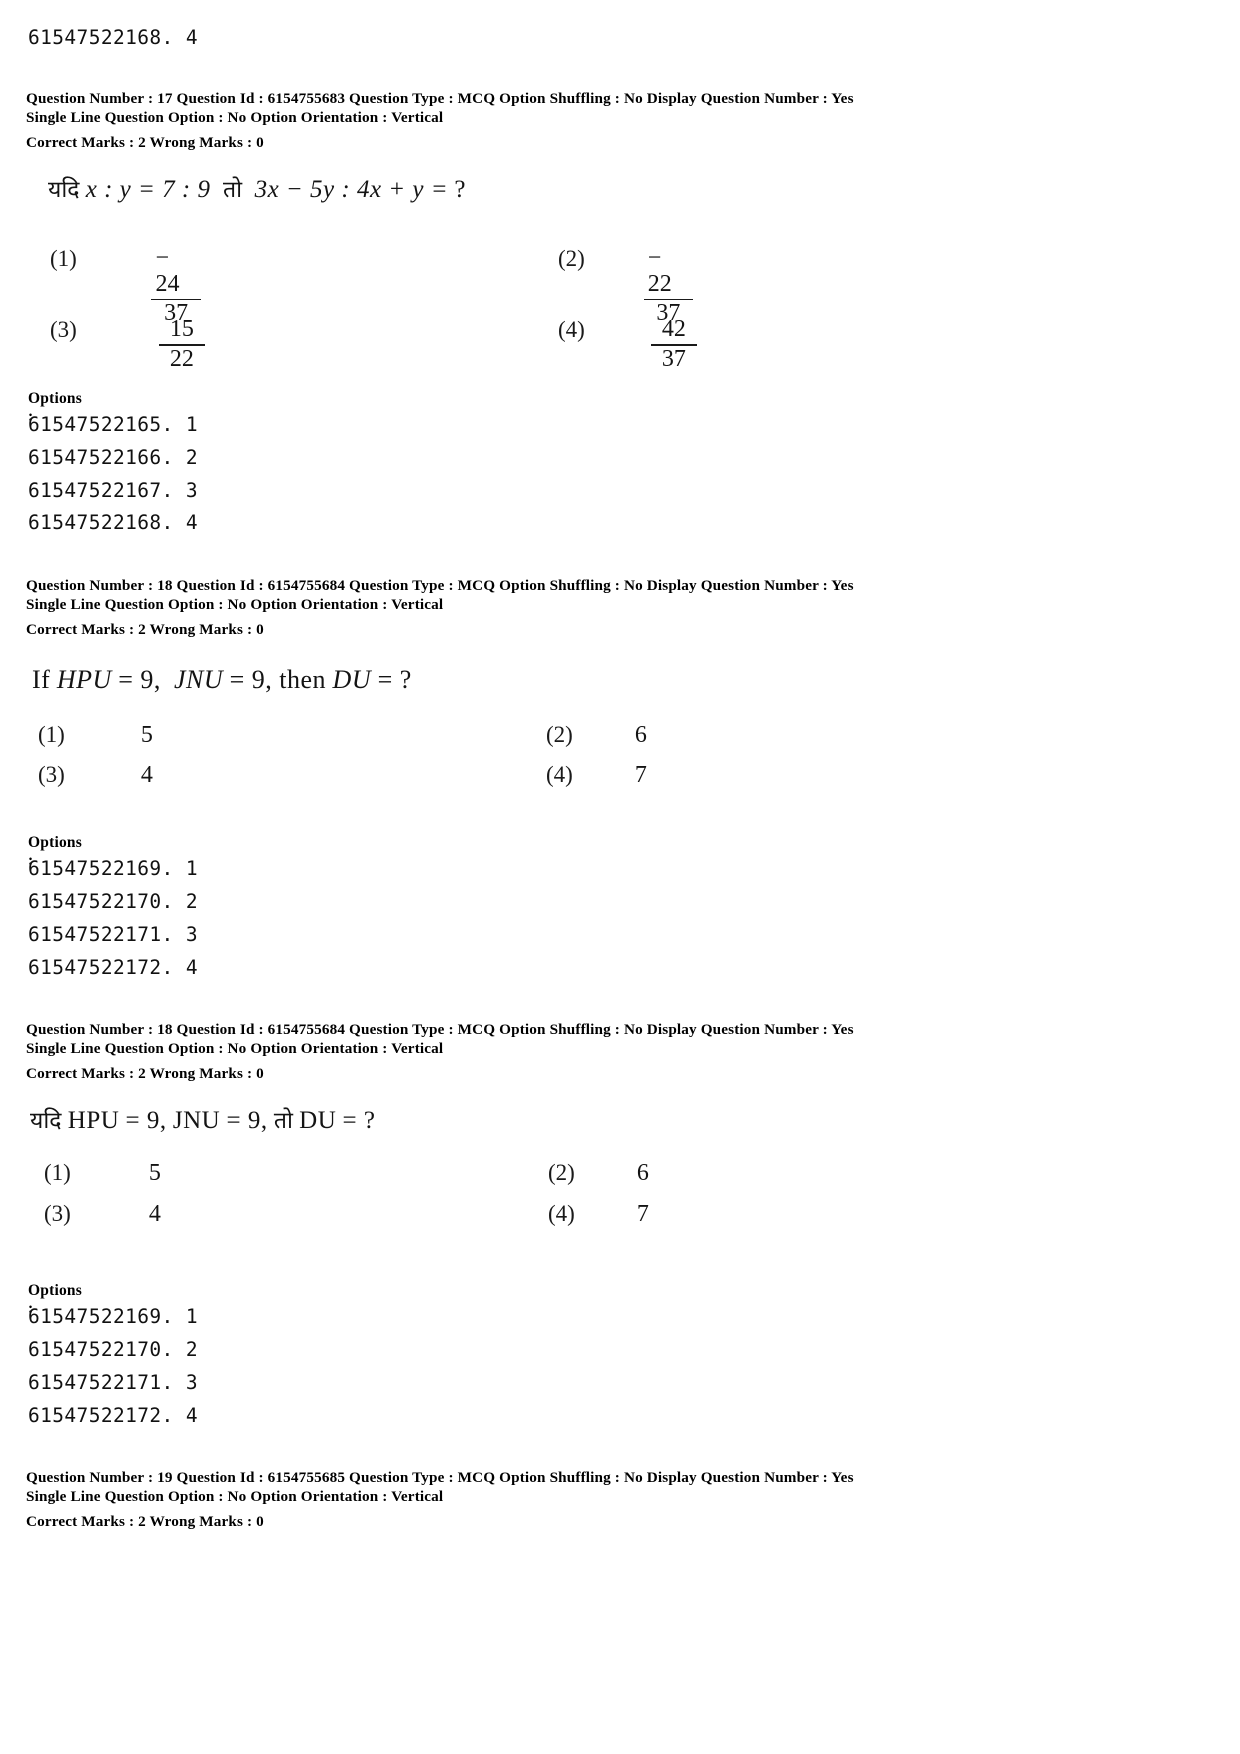  Describe the element at coordinates (41, 679) in the screenshot. I see `stem-lead: If` at that location.